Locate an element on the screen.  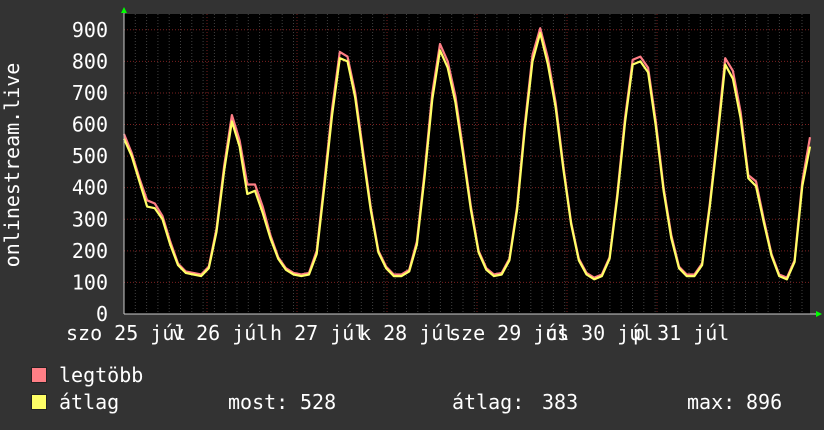
y-tick-label: 900 is located at coordinates (90, 30).